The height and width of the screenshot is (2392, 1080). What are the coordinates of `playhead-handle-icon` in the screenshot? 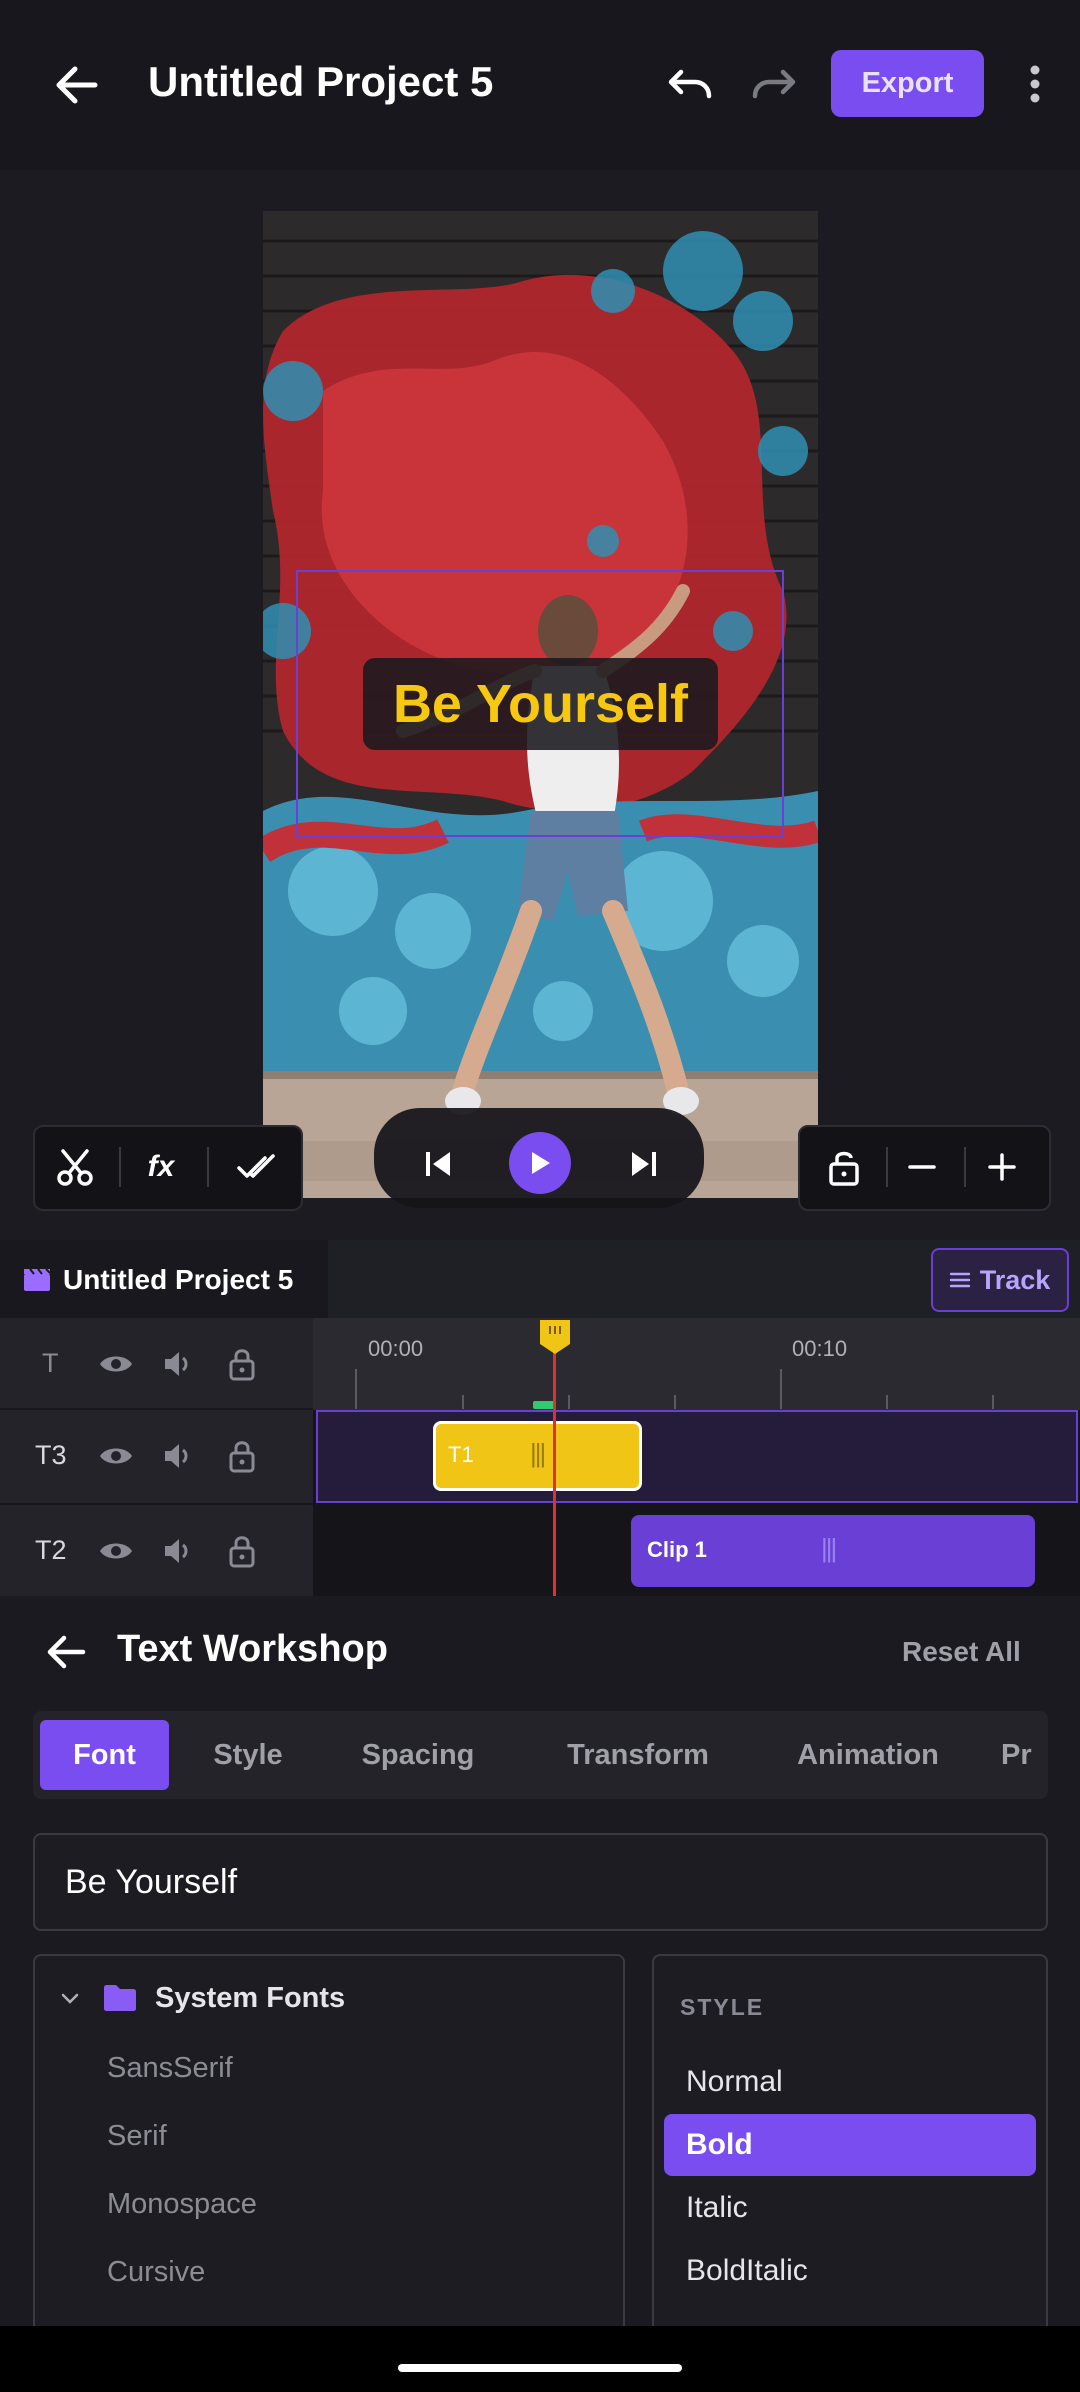 It's located at (555, 1337).